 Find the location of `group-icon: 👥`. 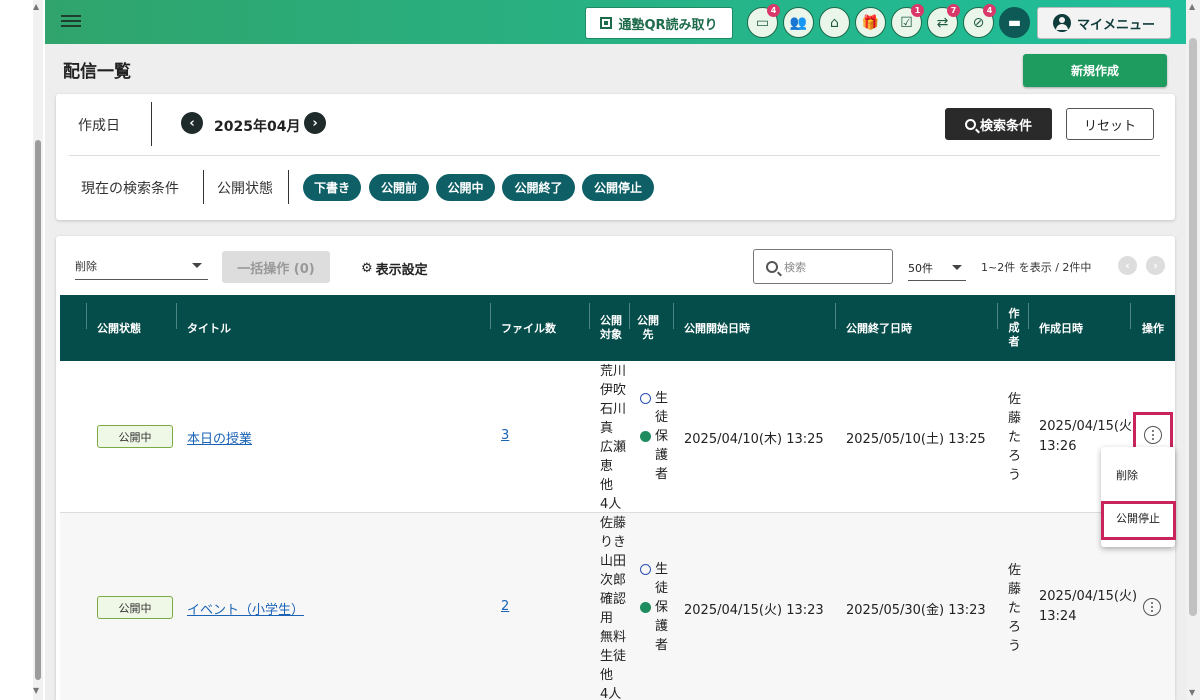

group-icon: 👥 is located at coordinates (798, 22).